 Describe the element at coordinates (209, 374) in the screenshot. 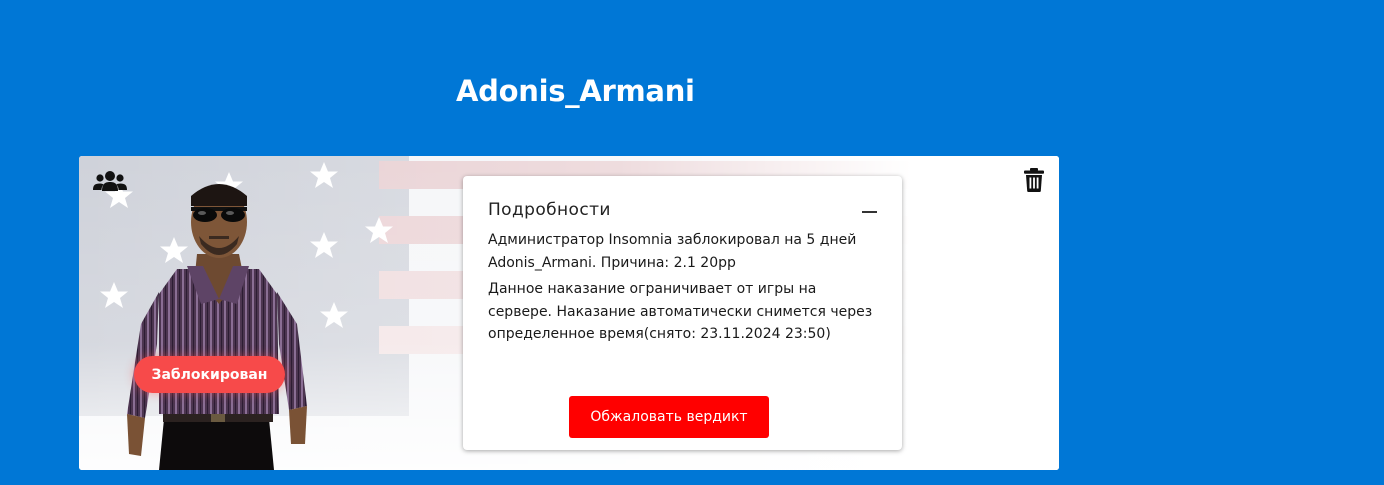

I see `status-badge: Заблокирован` at that location.